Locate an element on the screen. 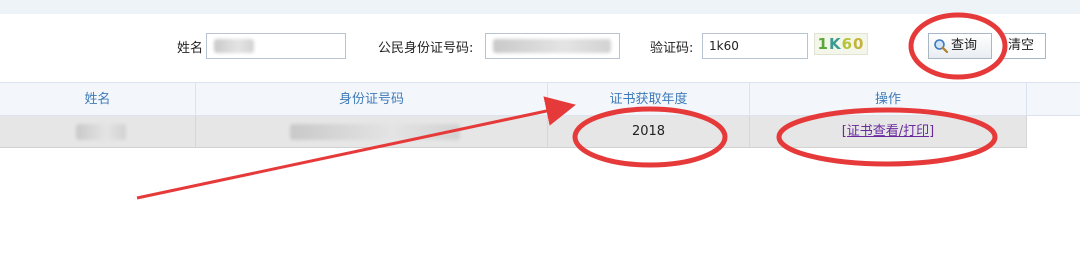 This screenshot has height=272, width=1080. captcha-image: 1K60 is located at coordinates (841, 44).